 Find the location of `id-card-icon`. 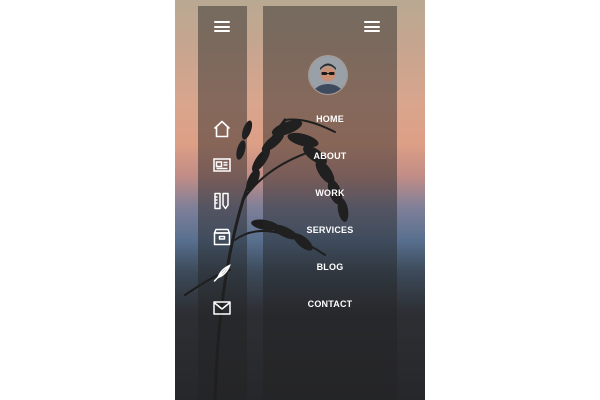

id-card-icon is located at coordinates (222, 165).